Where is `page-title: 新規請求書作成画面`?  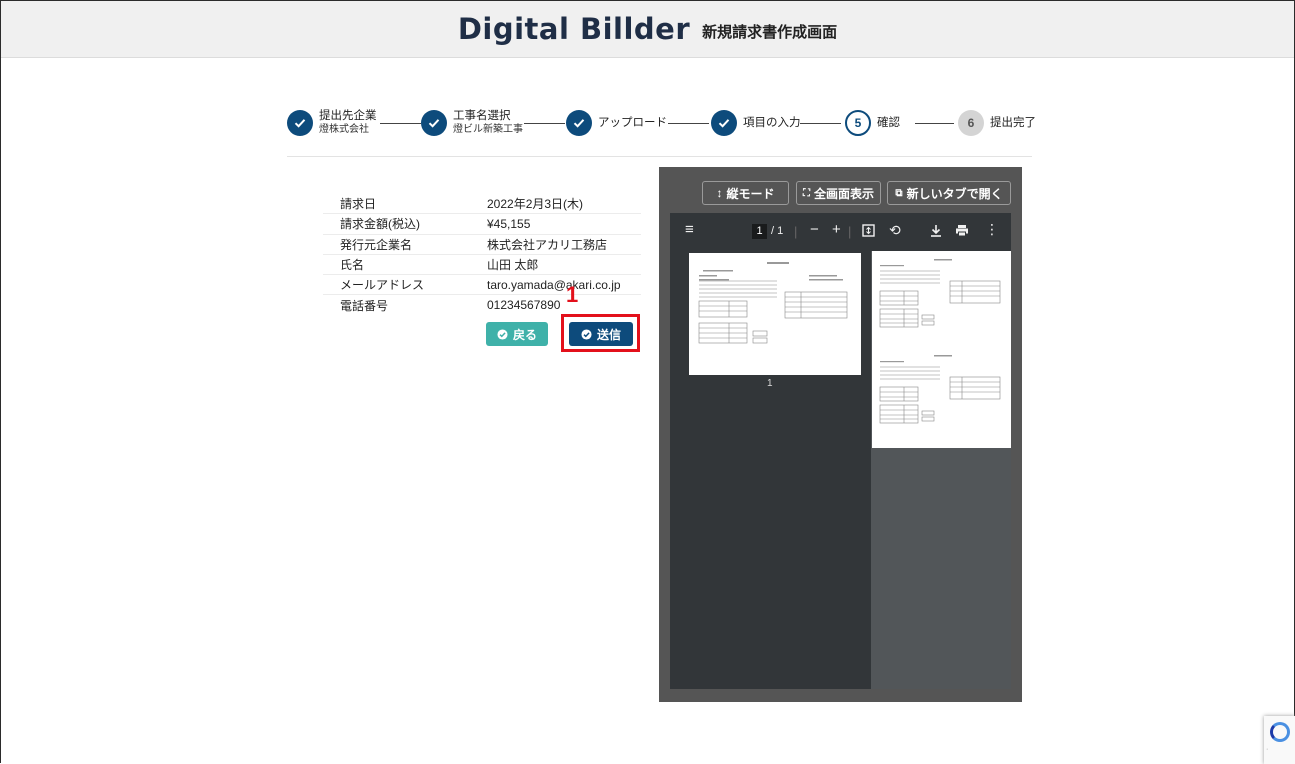
page-title: 新規請求書作成画面 is located at coordinates (770, 32).